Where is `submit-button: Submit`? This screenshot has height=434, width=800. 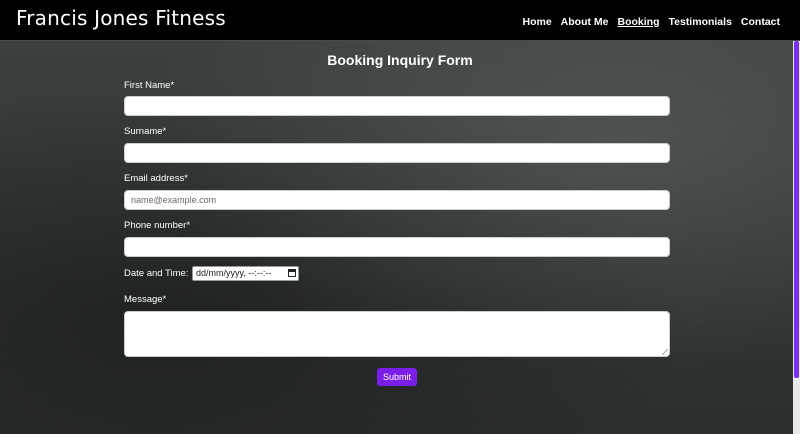 submit-button: Submit is located at coordinates (397, 377).